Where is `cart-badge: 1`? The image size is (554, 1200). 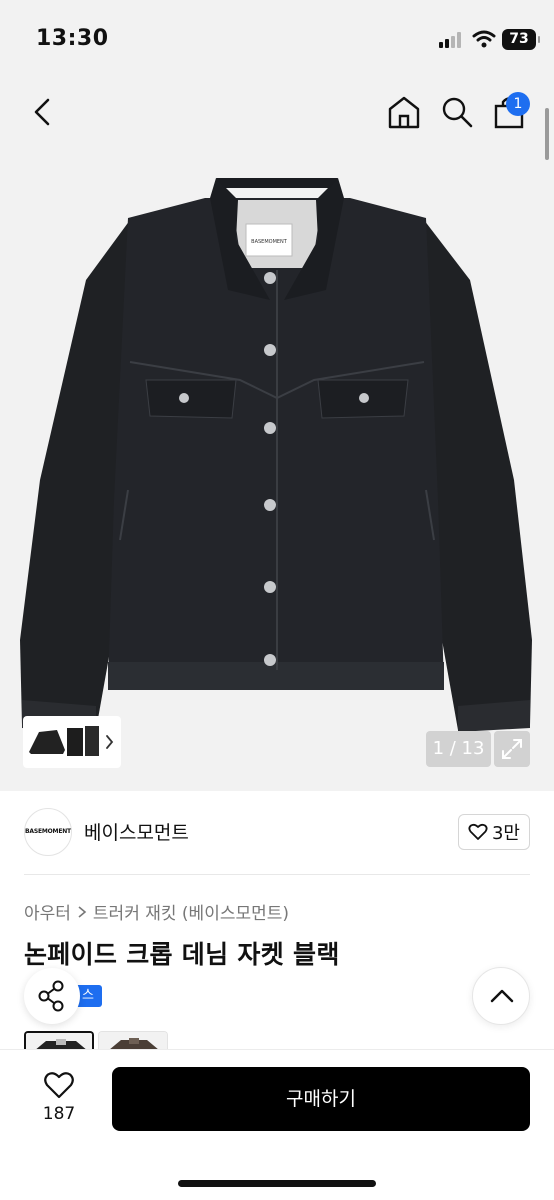
cart-badge: 1 is located at coordinates (518, 104).